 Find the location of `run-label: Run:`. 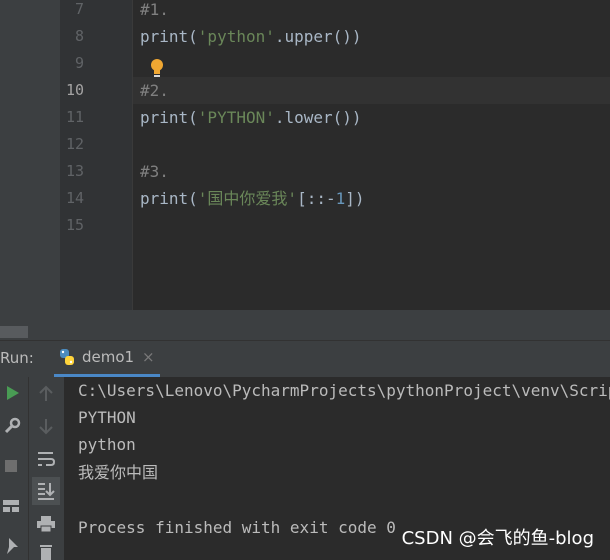

run-label: Run: is located at coordinates (17, 358).